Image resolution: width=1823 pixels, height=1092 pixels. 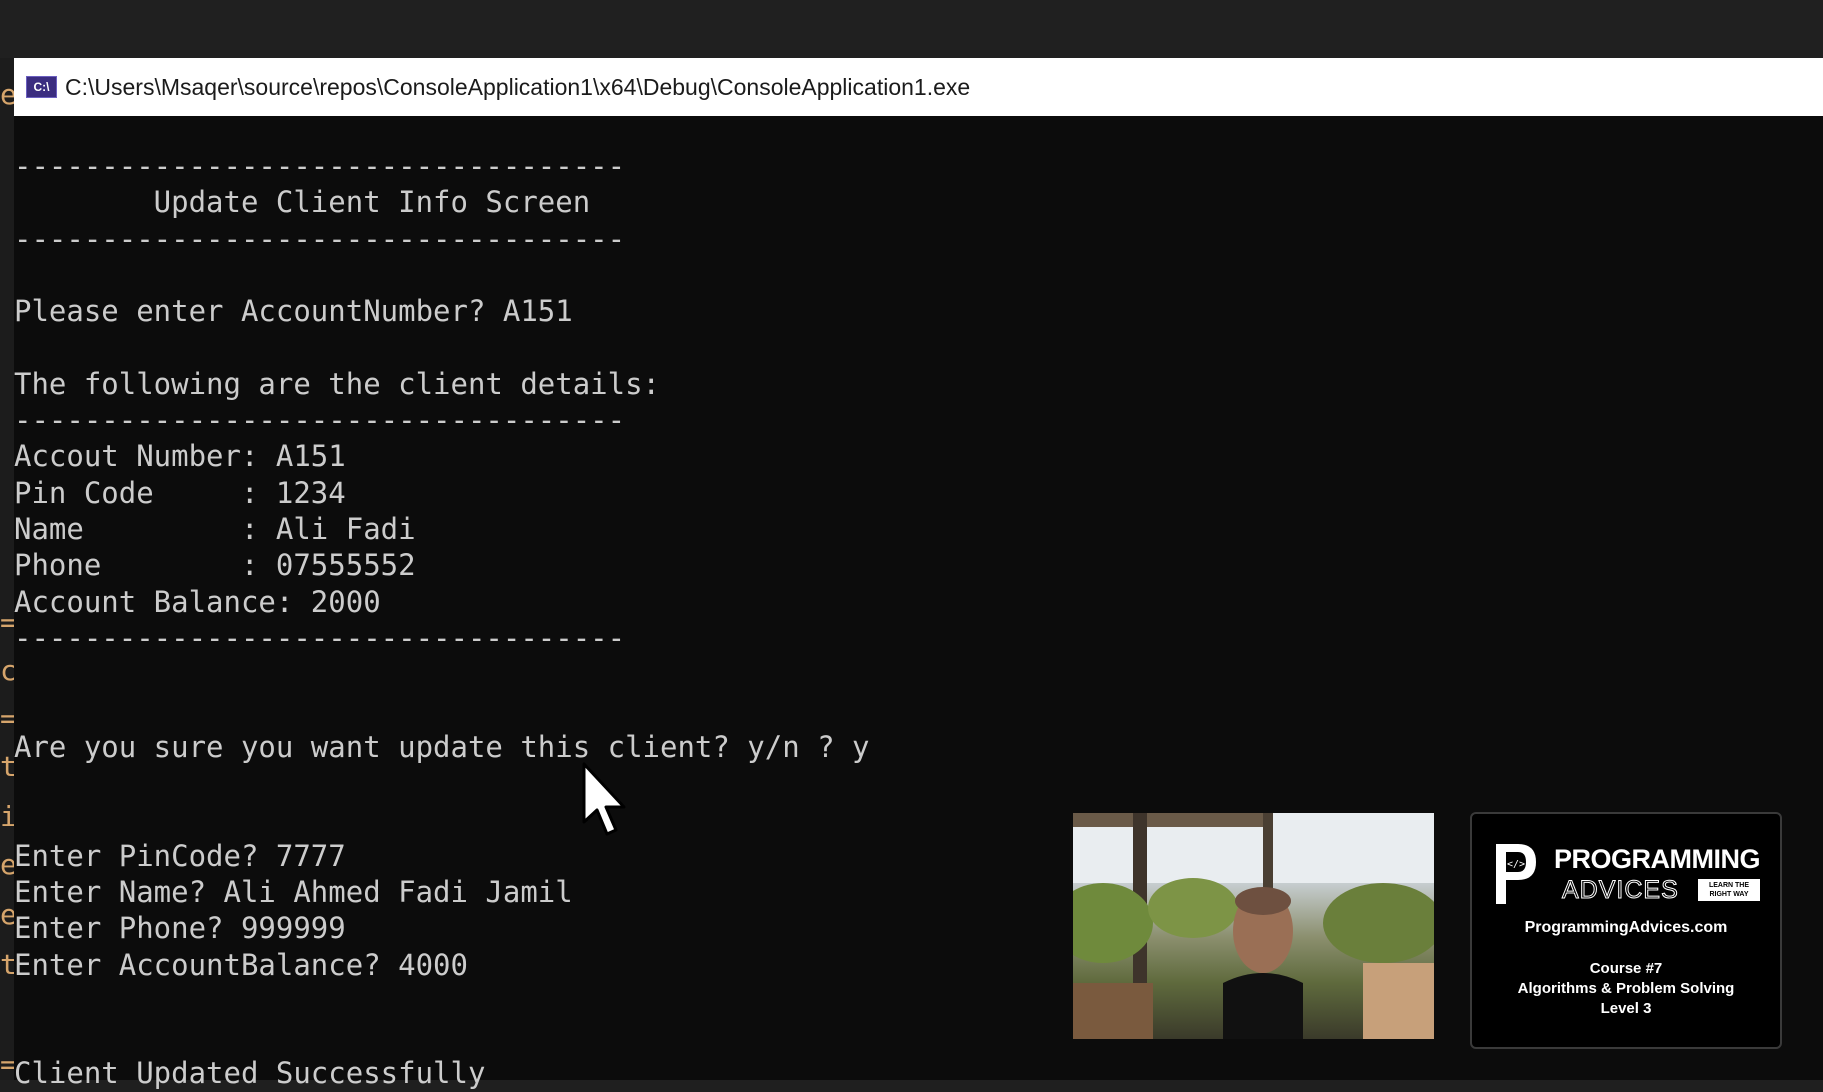 What do you see at coordinates (911, 29) in the screenshot?
I see `desktop-top-bar` at bounding box center [911, 29].